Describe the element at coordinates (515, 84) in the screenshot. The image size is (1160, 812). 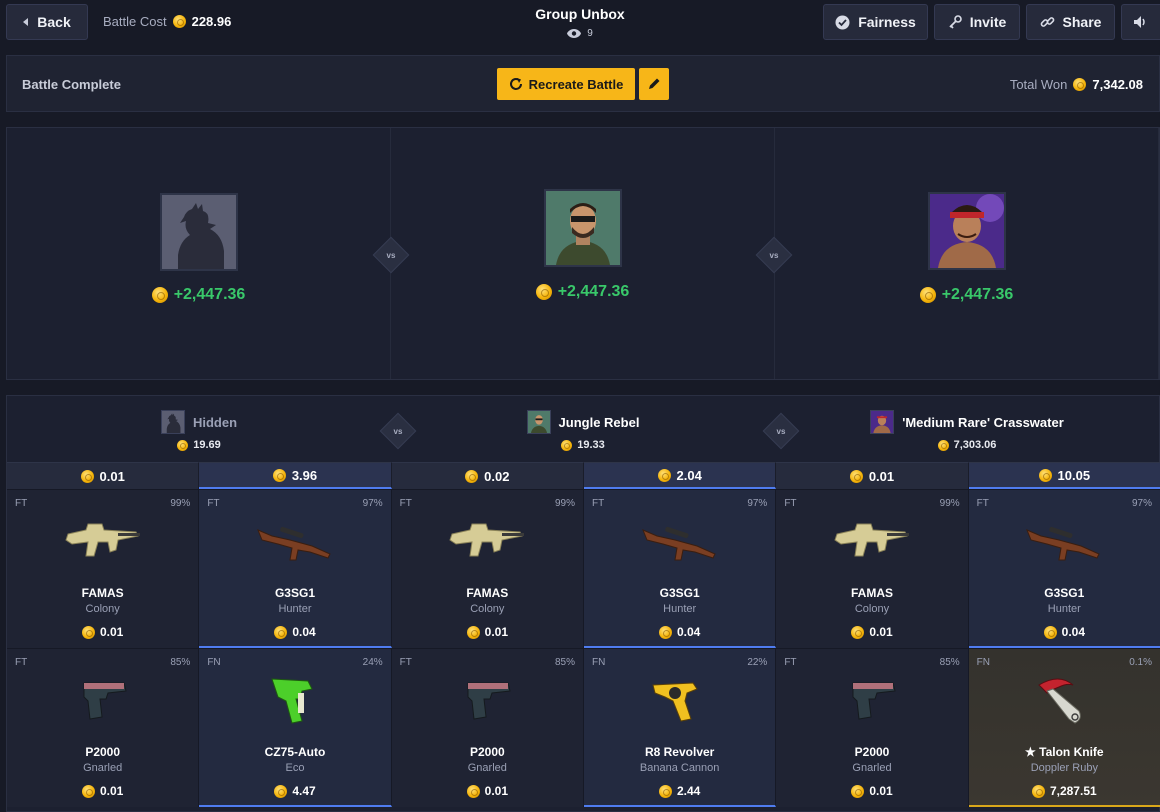
I see `refresh-icon` at that location.